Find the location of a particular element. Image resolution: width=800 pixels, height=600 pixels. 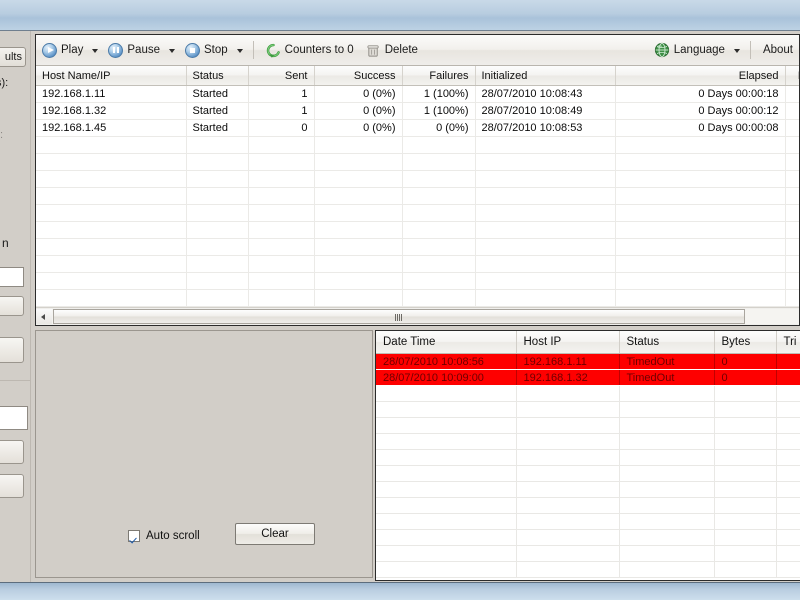

hscrollbar-grip-icon is located at coordinates (399, 317).